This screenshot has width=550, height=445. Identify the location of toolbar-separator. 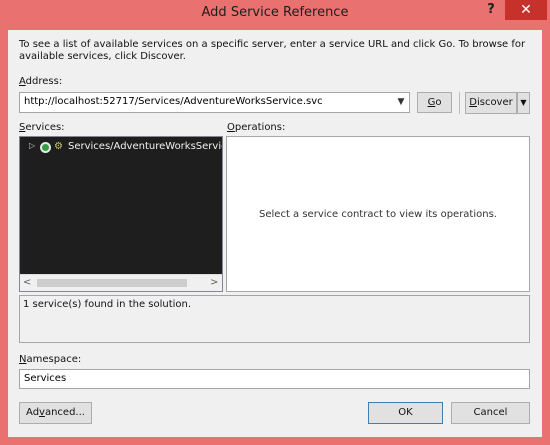
(459, 103).